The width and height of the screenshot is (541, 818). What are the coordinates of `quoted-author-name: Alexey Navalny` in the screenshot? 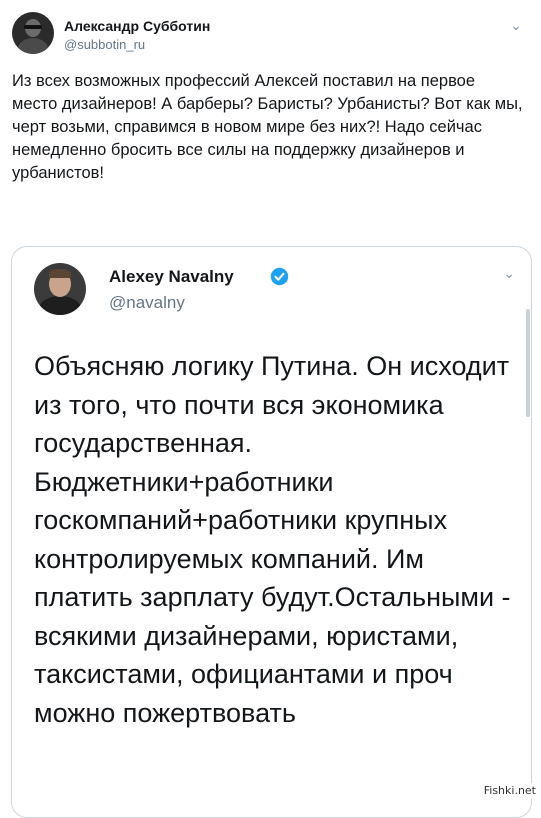 It's located at (171, 277).